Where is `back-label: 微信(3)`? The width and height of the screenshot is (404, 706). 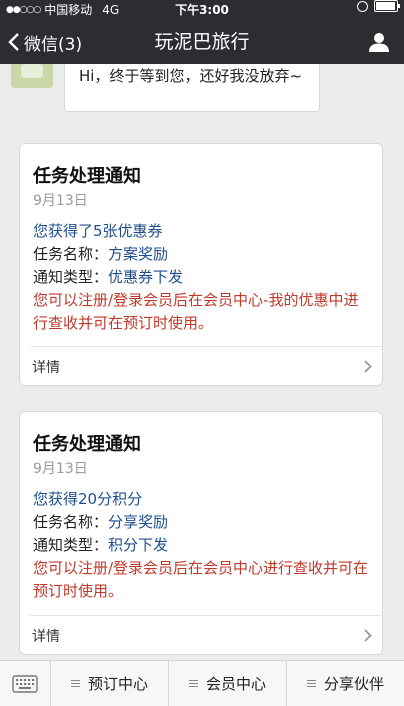
back-label: 微信(3) is located at coordinates (53, 44).